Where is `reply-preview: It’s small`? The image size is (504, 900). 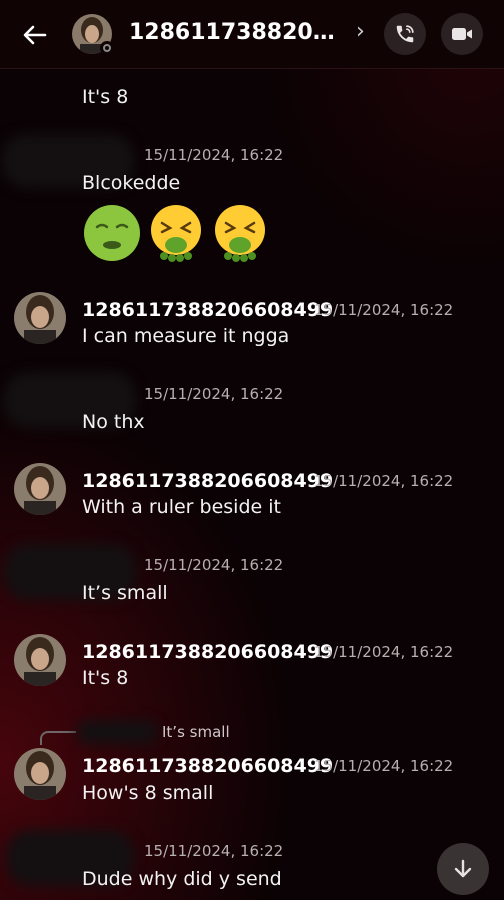
reply-preview: It’s small is located at coordinates (196, 732).